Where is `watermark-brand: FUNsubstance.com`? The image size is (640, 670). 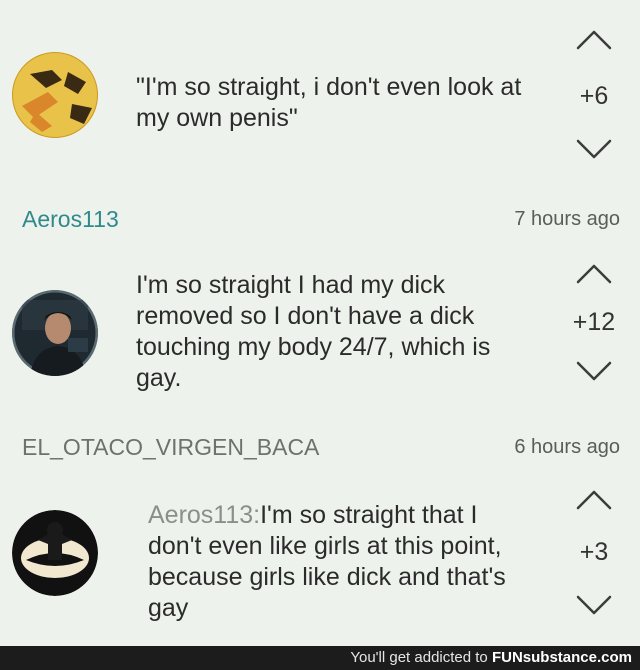
watermark-brand: FUNsubstance.com is located at coordinates (561, 657).